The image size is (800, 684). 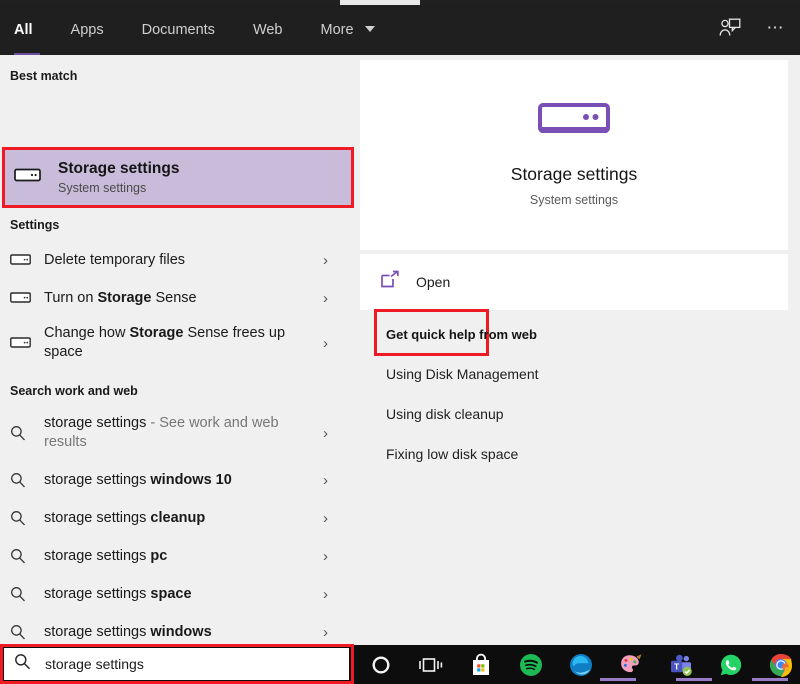 I want to click on open-action-row: Open, so click(x=574, y=282).